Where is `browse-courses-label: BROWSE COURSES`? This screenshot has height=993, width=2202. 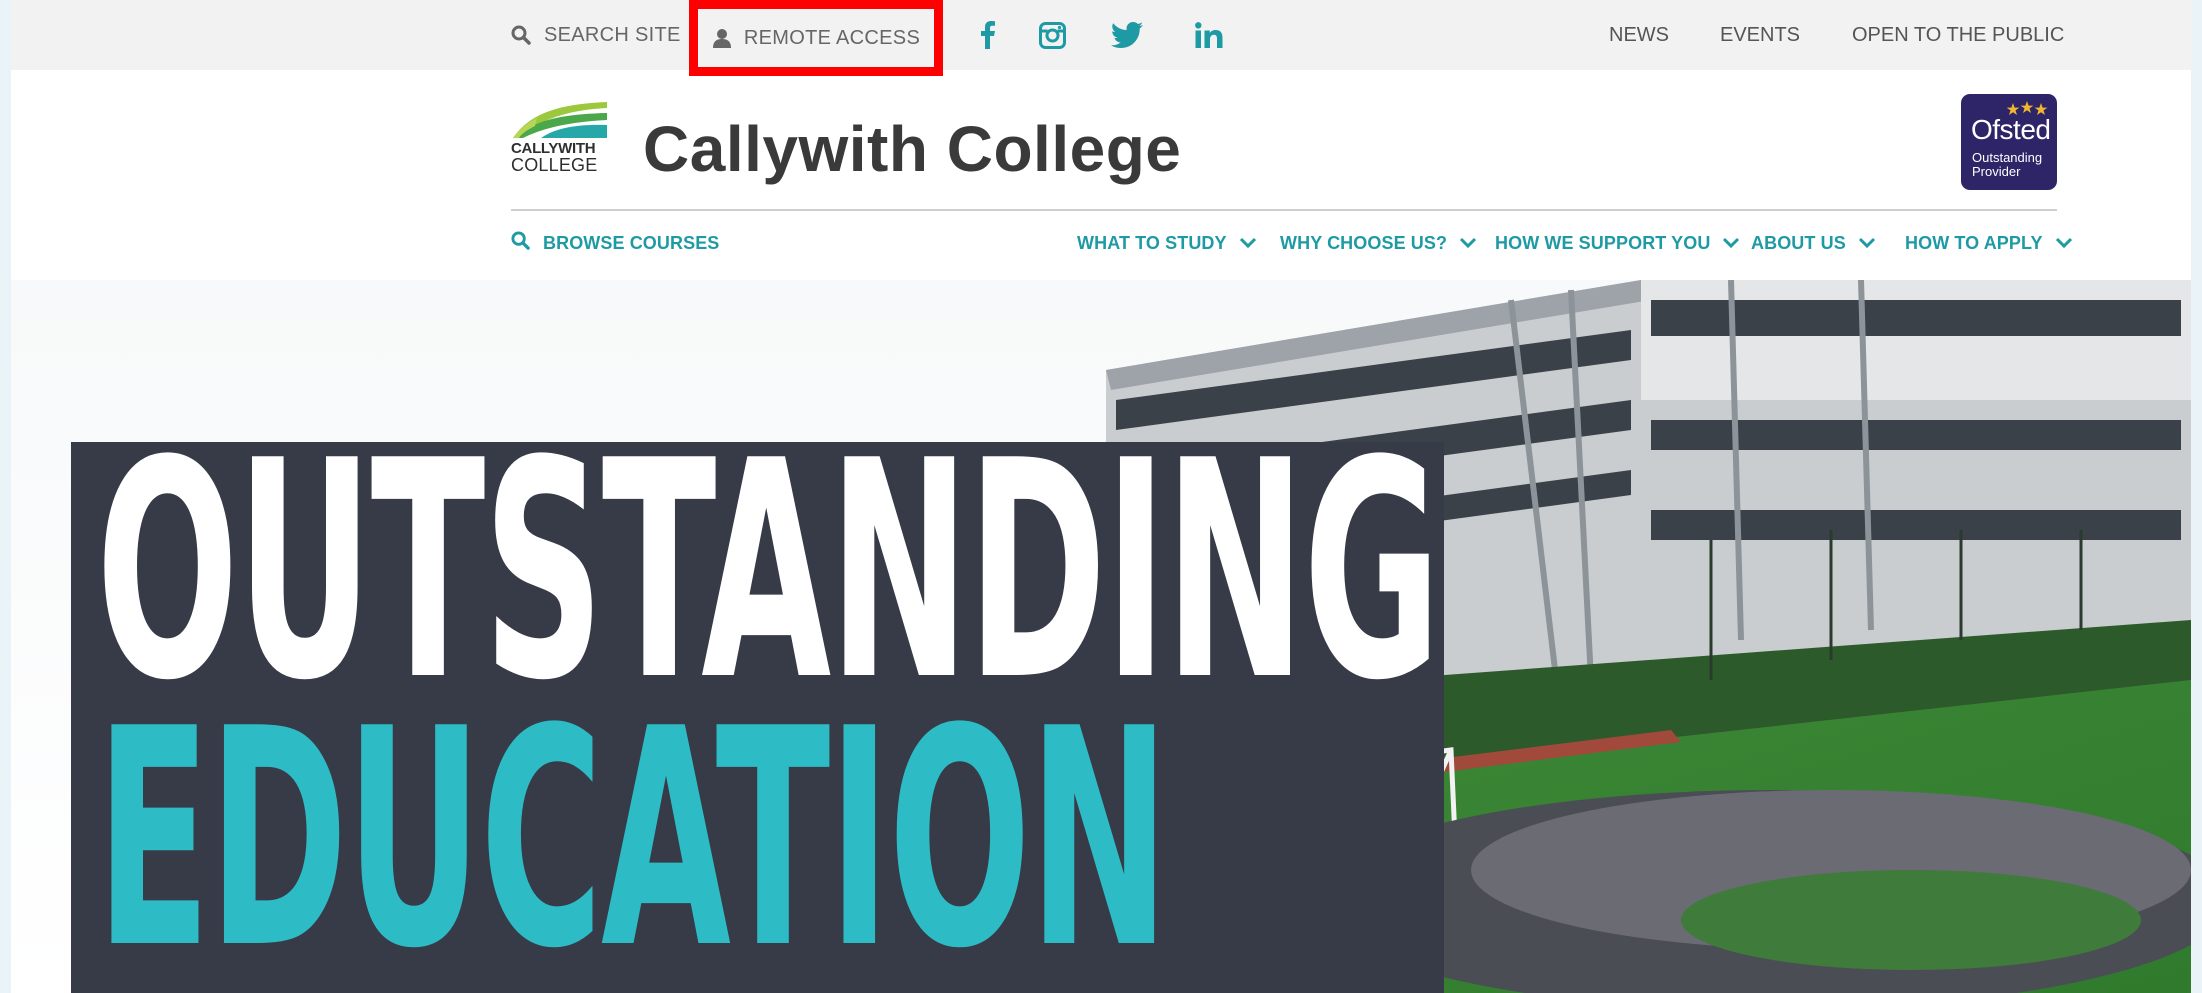
browse-courses-label: BROWSE COURSES is located at coordinates (631, 242).